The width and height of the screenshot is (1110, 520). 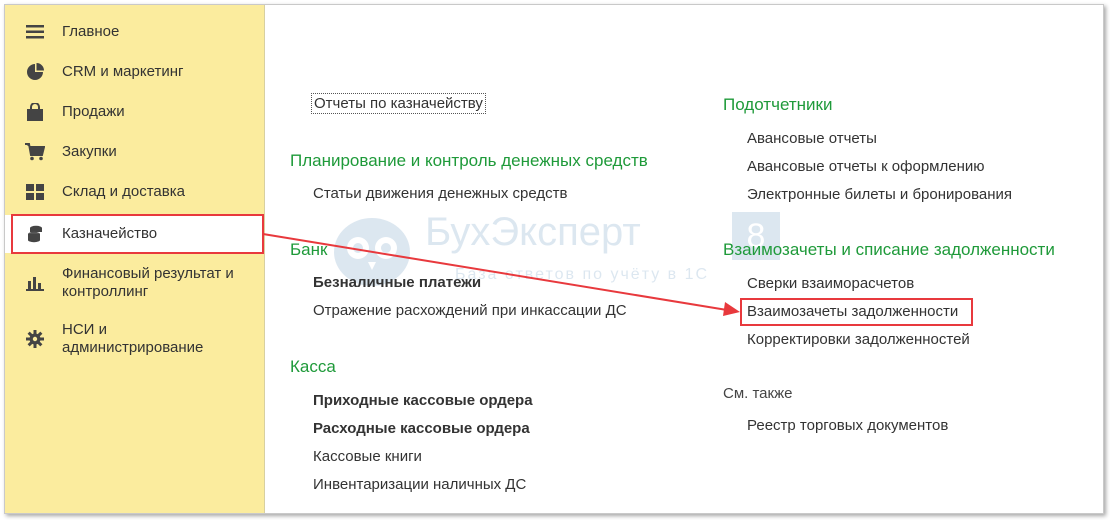 What do you see at coordinates (35, 32) in the screenshot?
I see `menu-icon` at bounding box center [35, 32].